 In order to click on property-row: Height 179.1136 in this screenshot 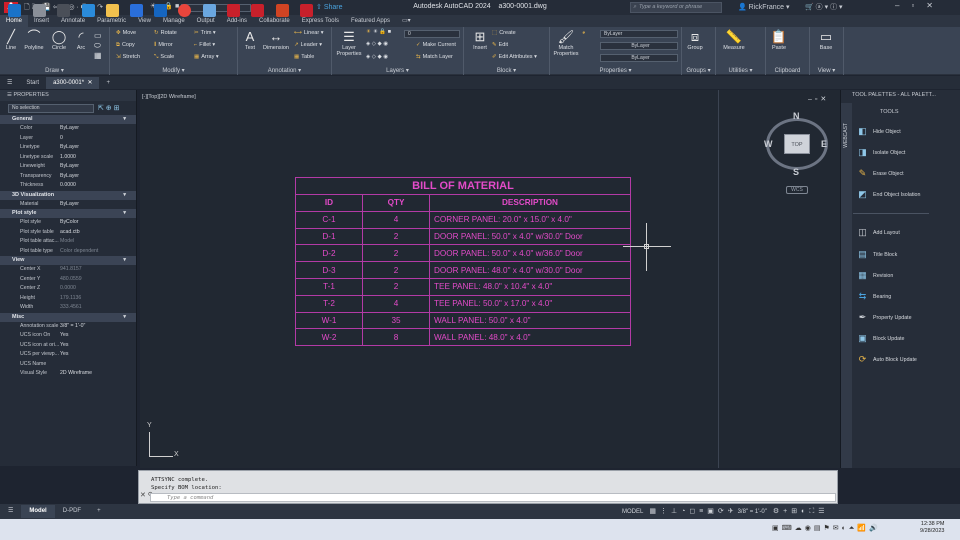, I will do `click(68, 299)`.